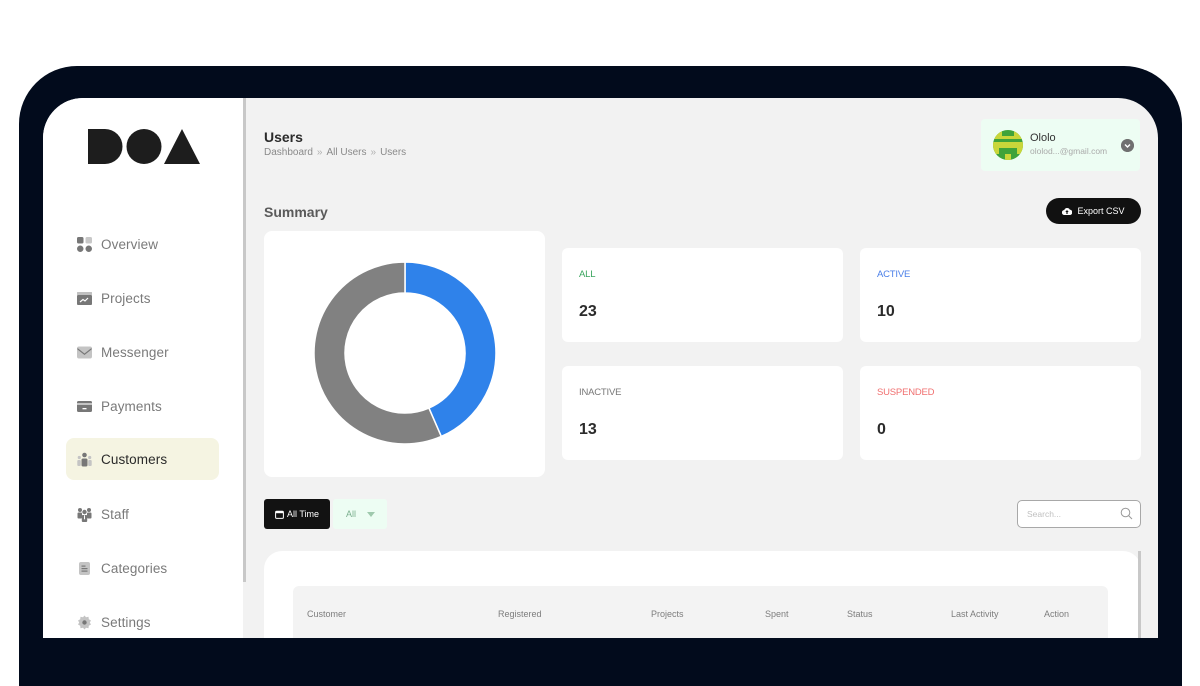 The height and width of the screenshot is (686, 1200). What do you see at coordinates (860, 614) in the screenshot?
I see `column-header-status: Status` at bounding box center [860, 614].